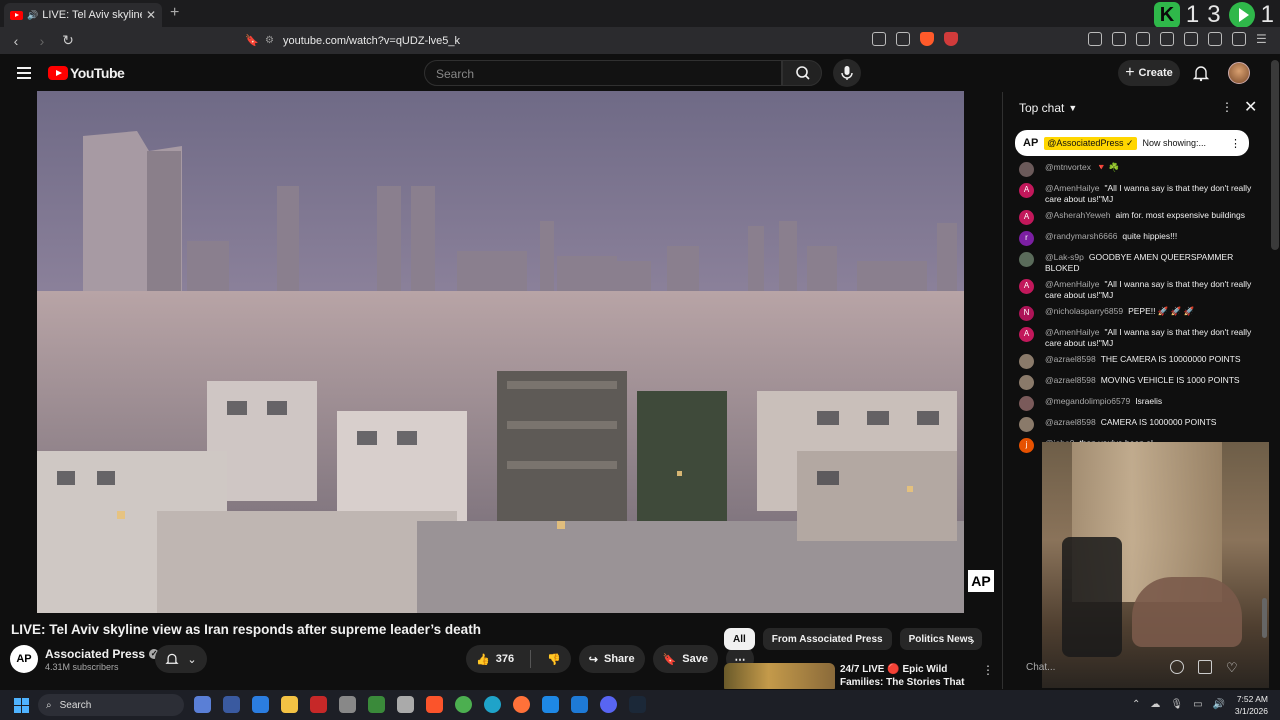  Describe the element at coordinates (1232, 668) in the screenshot. I see `heart-icon: ♡` at that location.